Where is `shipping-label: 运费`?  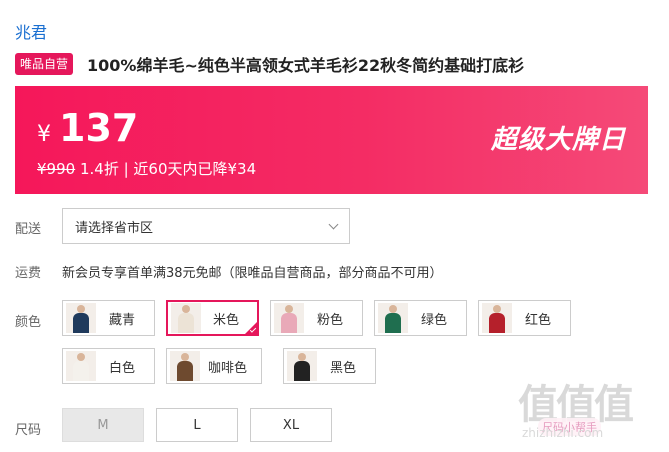
shipping-label: 运费 is located at coordinates (28, 273).